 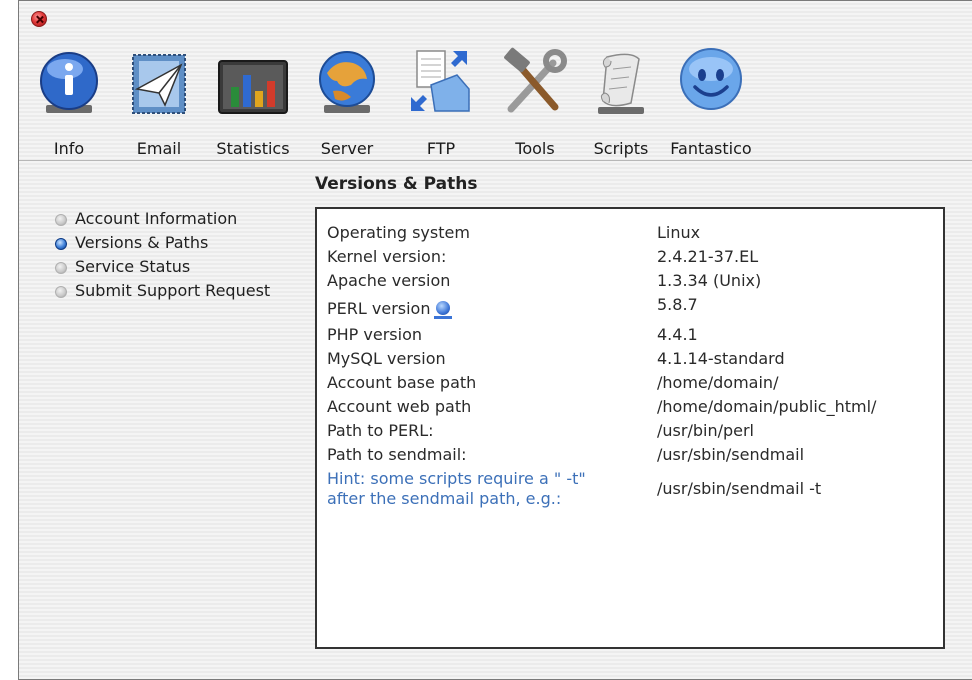 What do you see at coordinates (69, 82) in the screenshot?
I see `info-icon` at bounding box center [69, 82].